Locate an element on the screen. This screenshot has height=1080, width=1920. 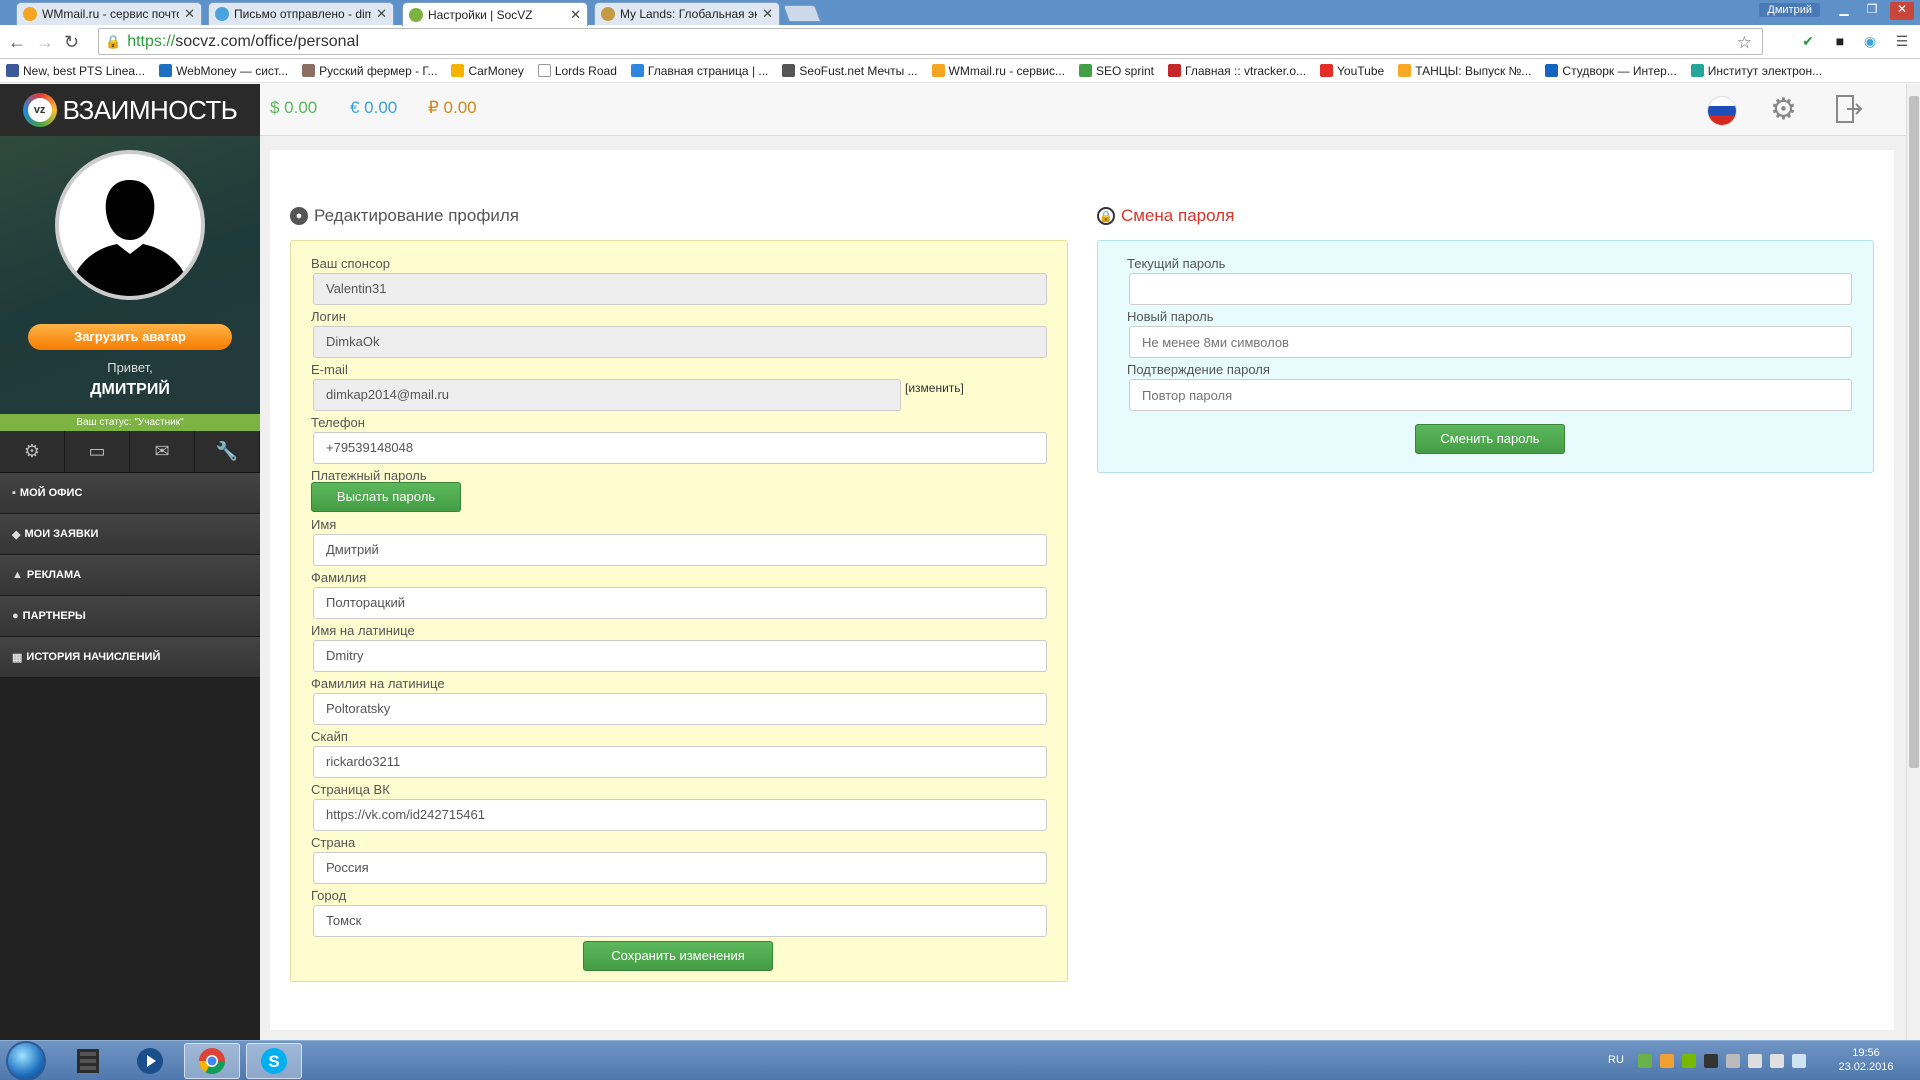
address-bar: 🔒 https:// socvz.com/office/personal ☆ is located at coordinates (930, 41).